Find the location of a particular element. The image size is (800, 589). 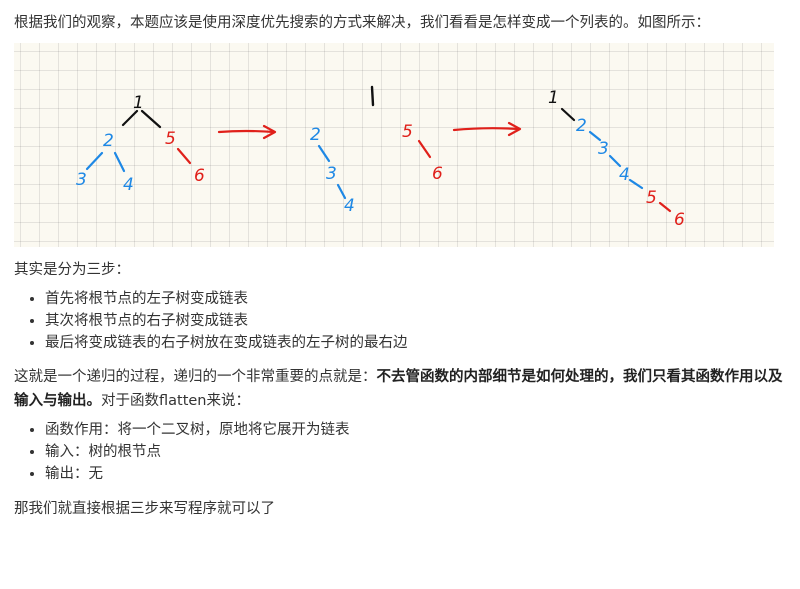

list-item: 最后将变成链表的右子树放在变成链表的左子树的最右边 is located at coordinates (415, 343).